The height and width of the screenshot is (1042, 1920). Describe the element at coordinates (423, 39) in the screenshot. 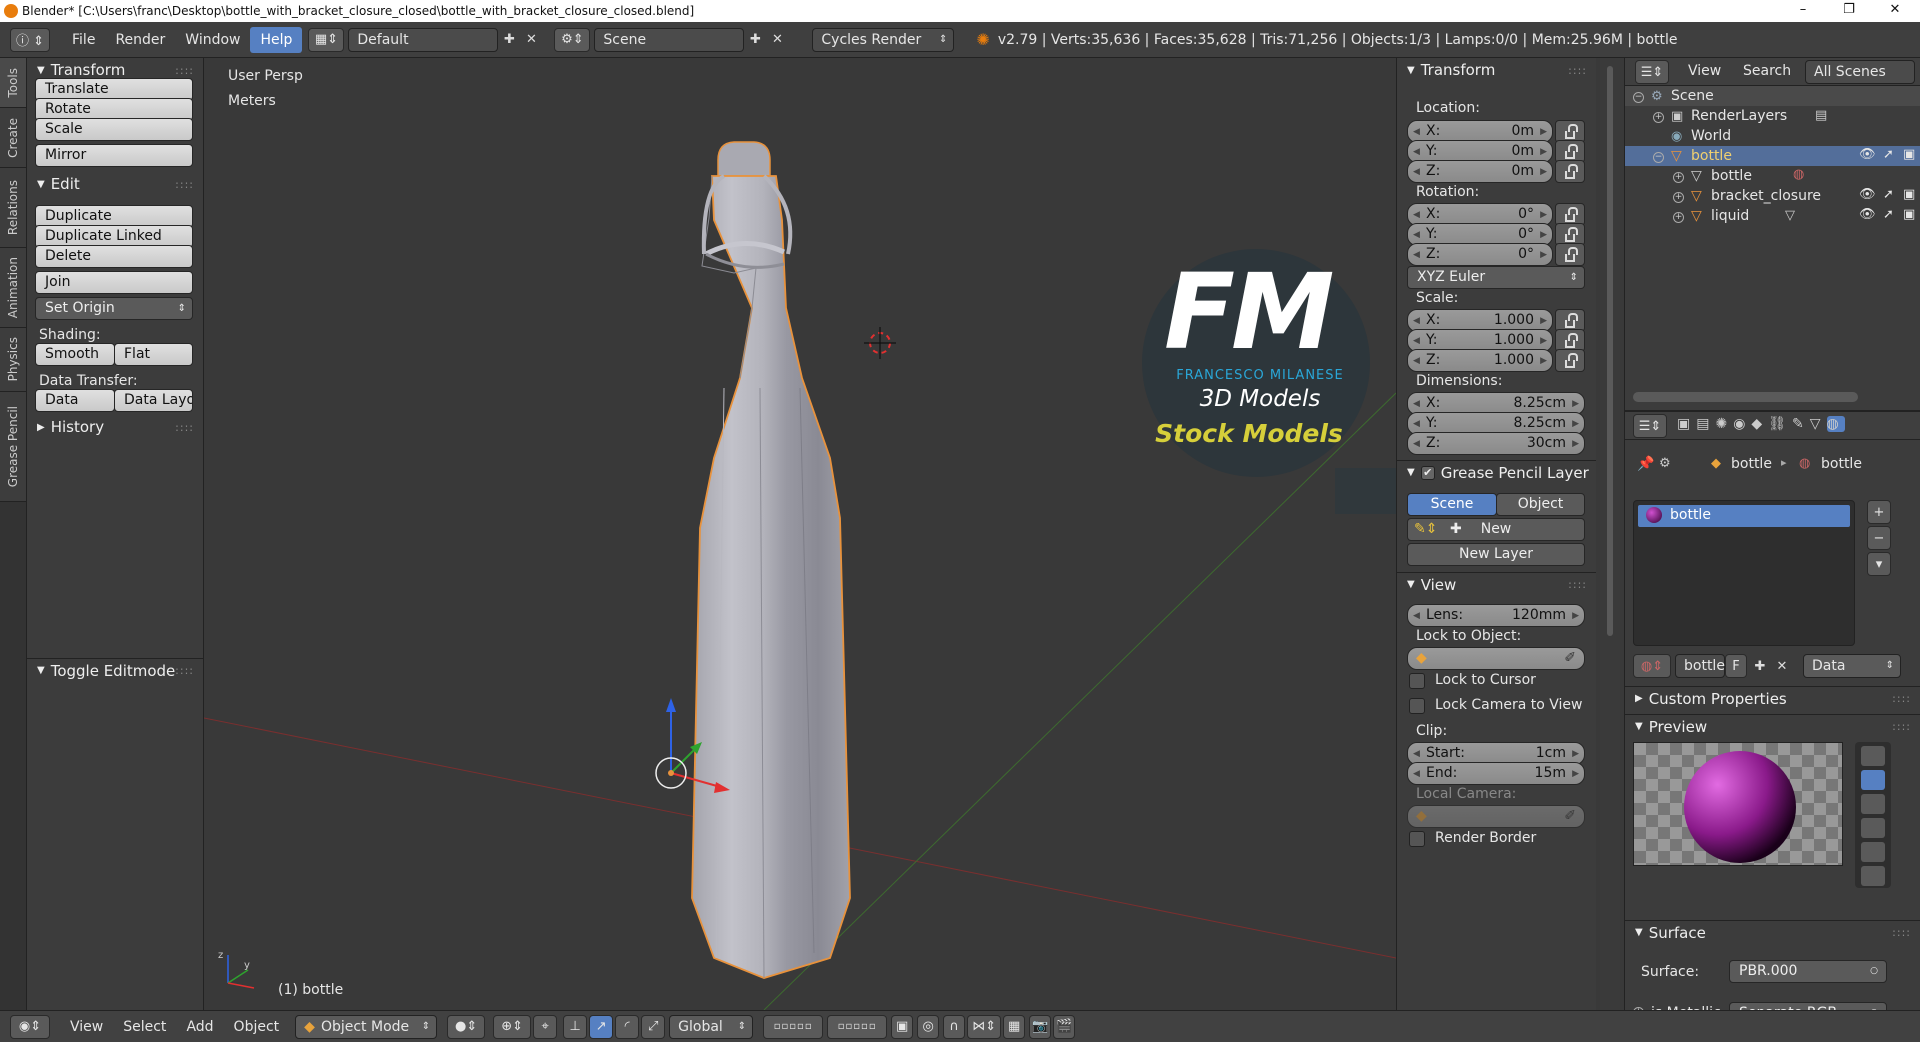

I see `layout-name-field: Default` at that location.